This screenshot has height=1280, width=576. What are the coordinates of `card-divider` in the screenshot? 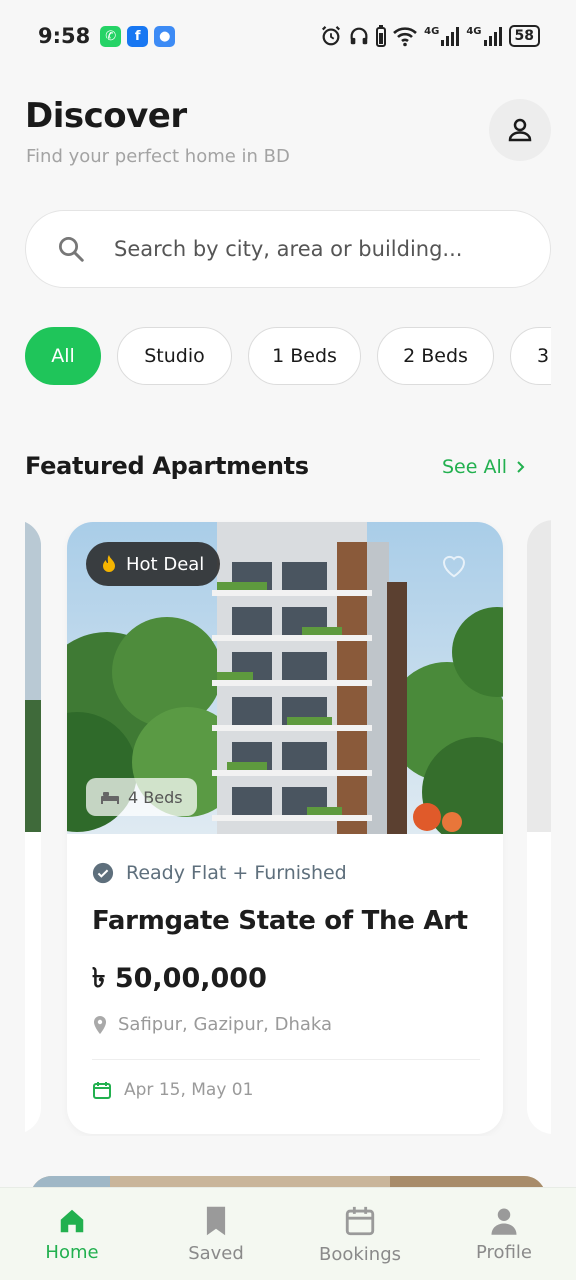 It's located at (286, 1059).